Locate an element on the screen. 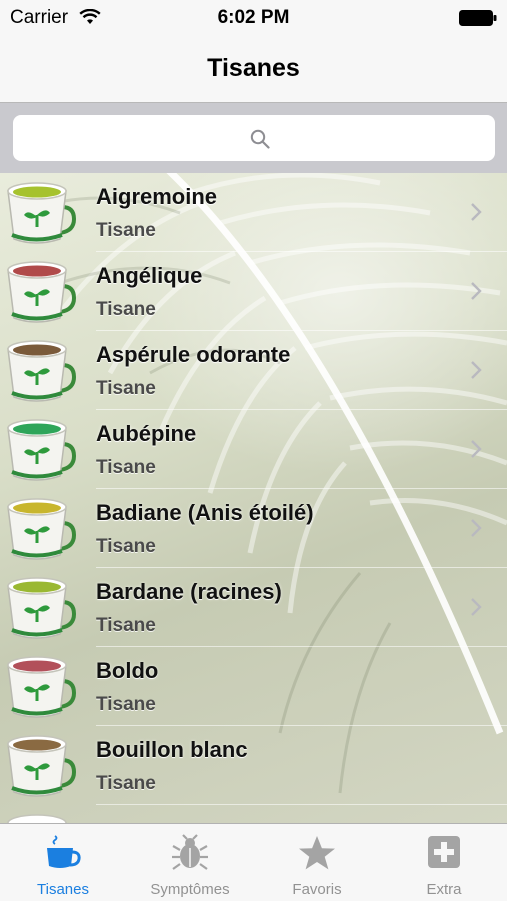 This screenshot has width=507, height=901. search-input is located at coordinates (254, 138).